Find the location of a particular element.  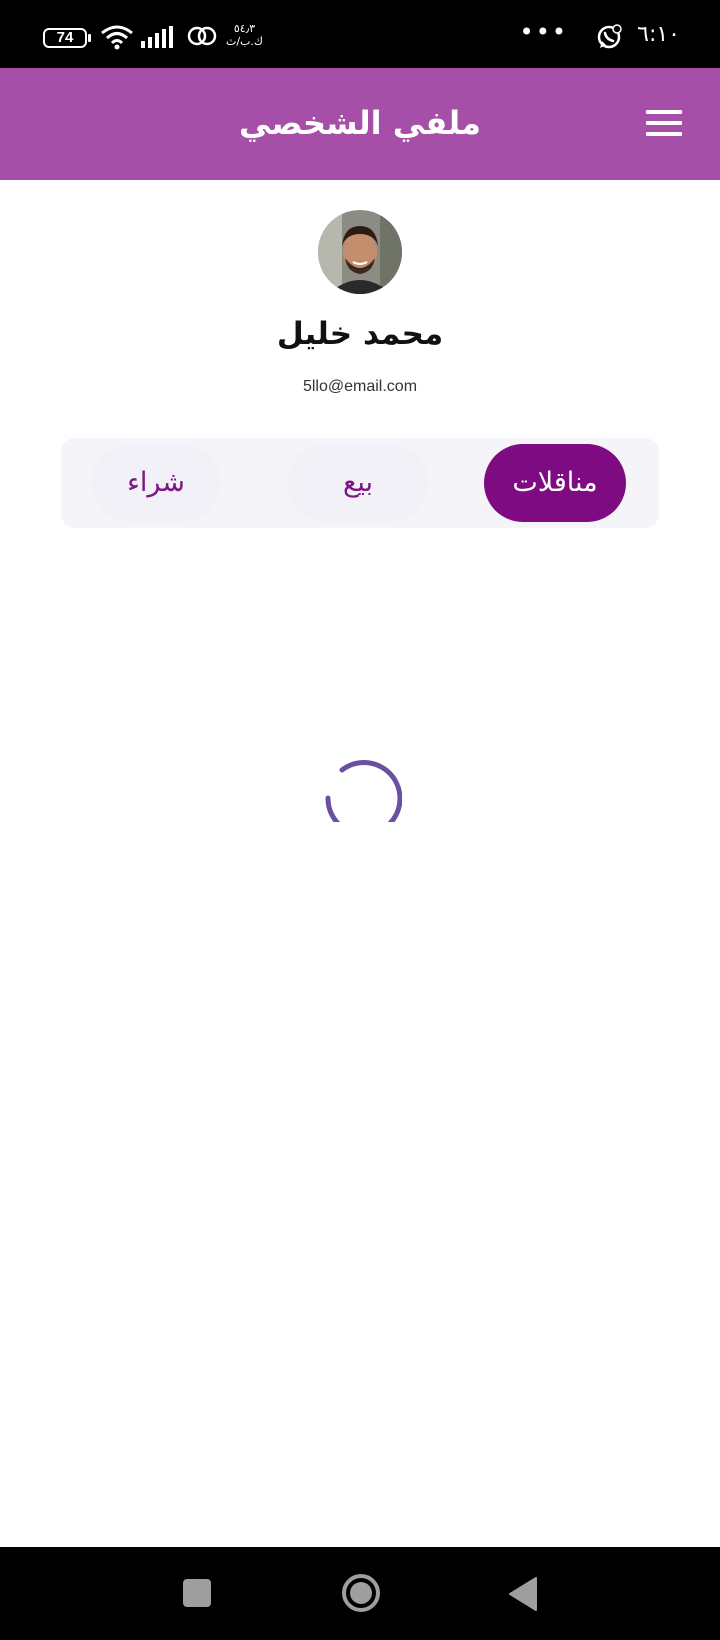

network-speed-unit: ك.ب/ث is located at coordinates (244, 41).